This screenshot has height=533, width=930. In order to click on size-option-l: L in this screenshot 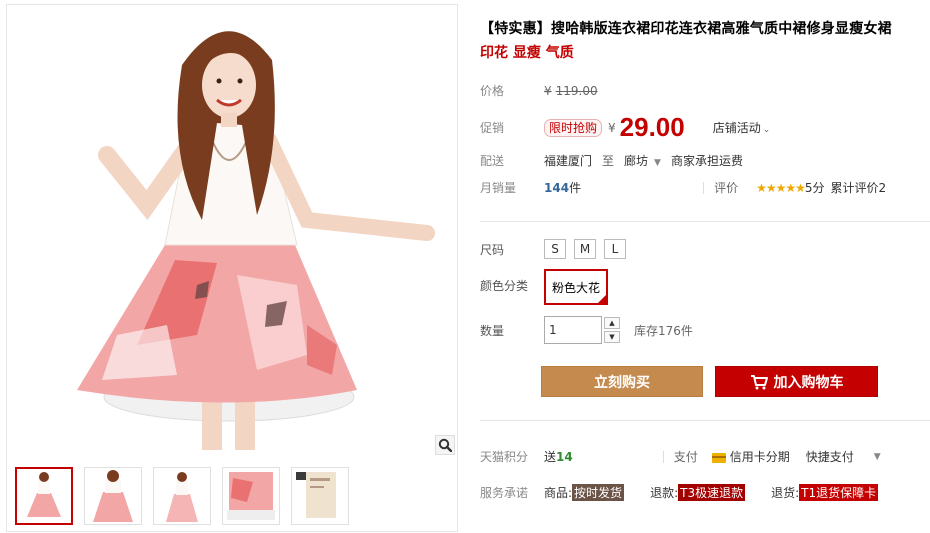, I will do `click(615, 249)`.